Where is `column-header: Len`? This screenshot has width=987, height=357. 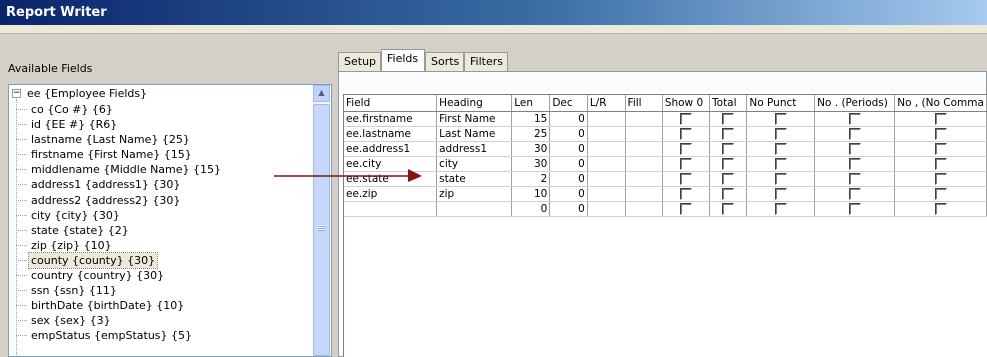
column-header: Len is located at coordinates (531, 103).